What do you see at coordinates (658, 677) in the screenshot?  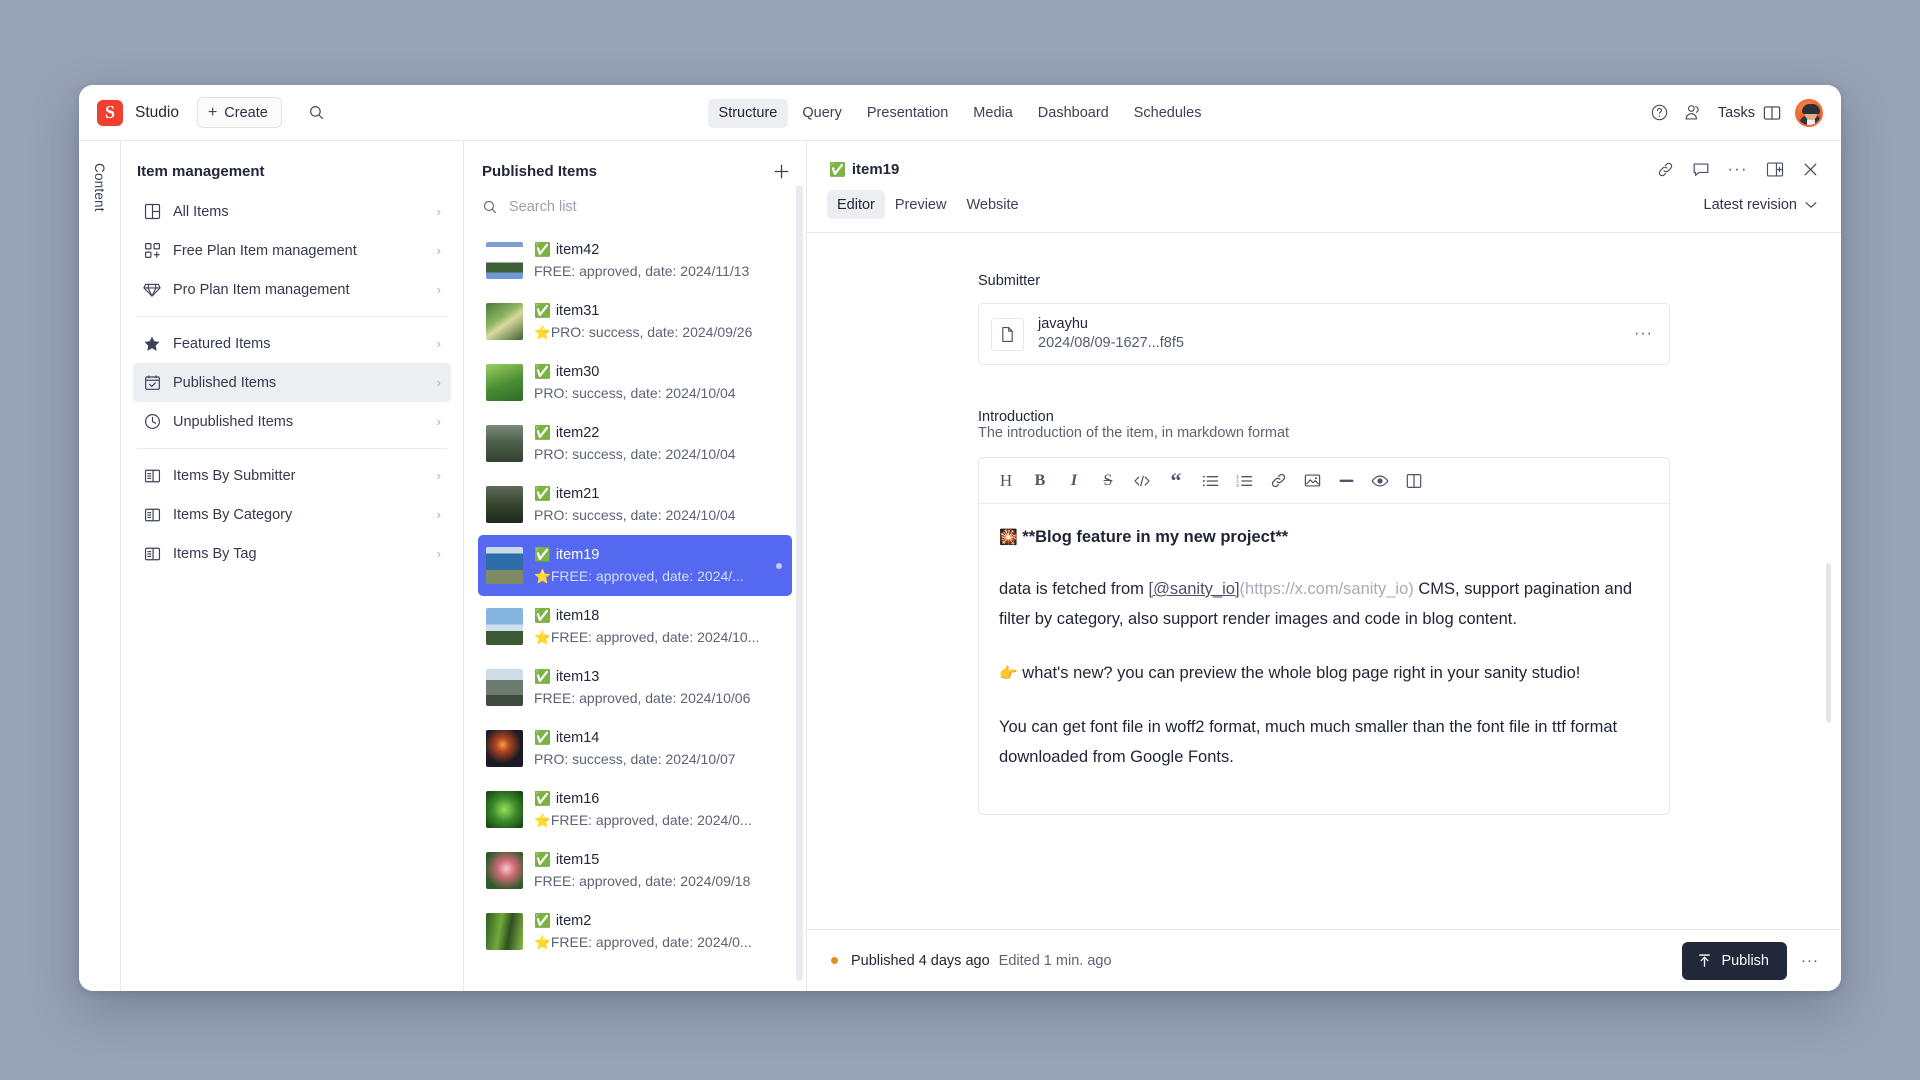 I see `item-title-row: ✅ item13` at bounding box center [658, 677].